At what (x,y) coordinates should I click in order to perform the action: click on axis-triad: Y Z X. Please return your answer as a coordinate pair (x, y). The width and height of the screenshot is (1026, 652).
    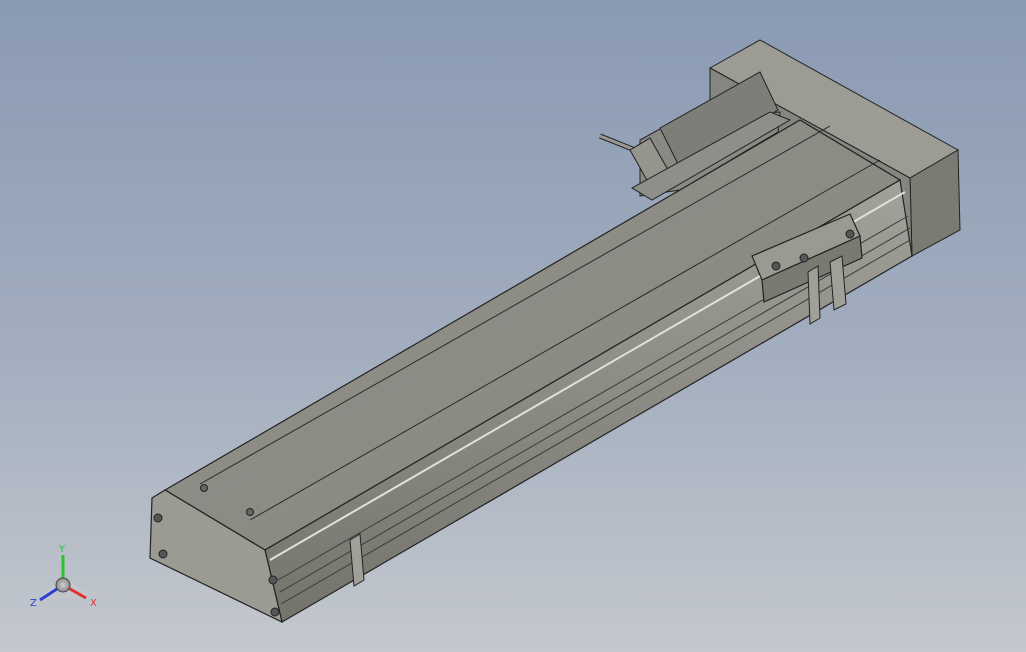
    Looking at the image, I should click on (63, 576).